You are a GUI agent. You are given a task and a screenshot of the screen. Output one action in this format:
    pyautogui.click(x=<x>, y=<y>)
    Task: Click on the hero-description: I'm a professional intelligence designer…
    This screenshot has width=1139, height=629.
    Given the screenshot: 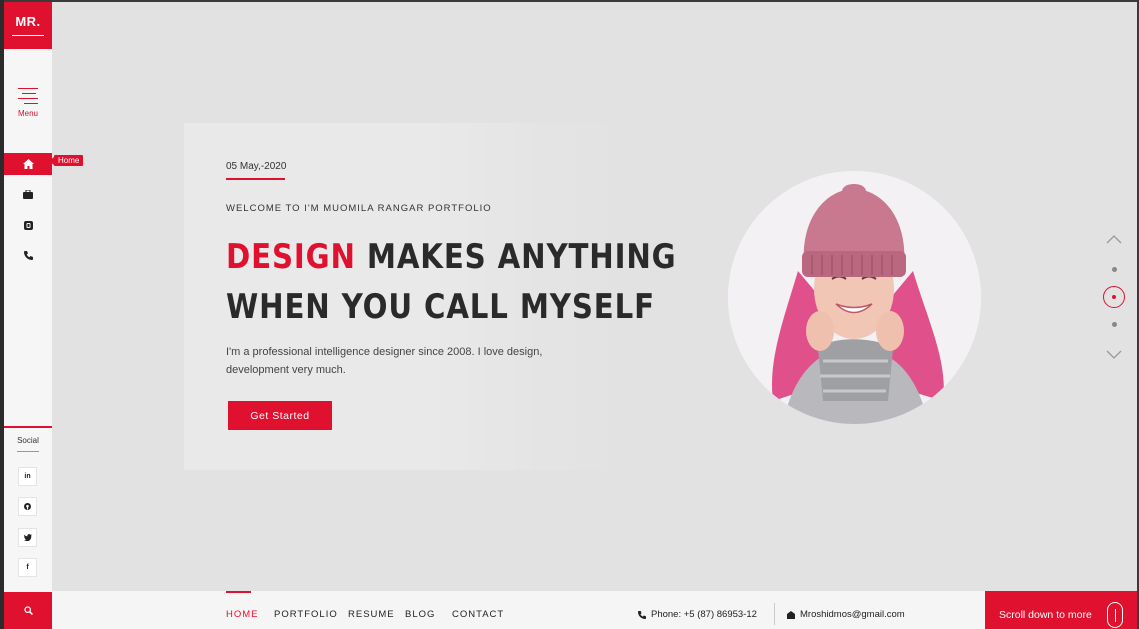 What is the action you would take?
    pyautogui.click(x=384, y=361)
    